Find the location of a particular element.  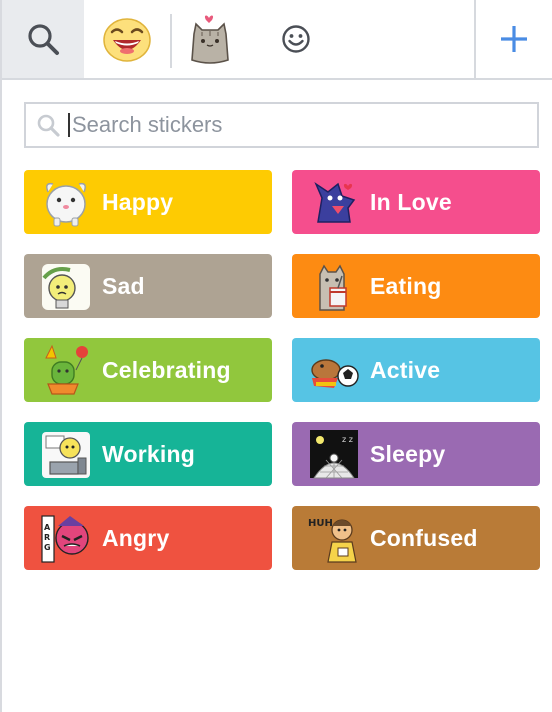

search-input is located at coordinates (303, 125).